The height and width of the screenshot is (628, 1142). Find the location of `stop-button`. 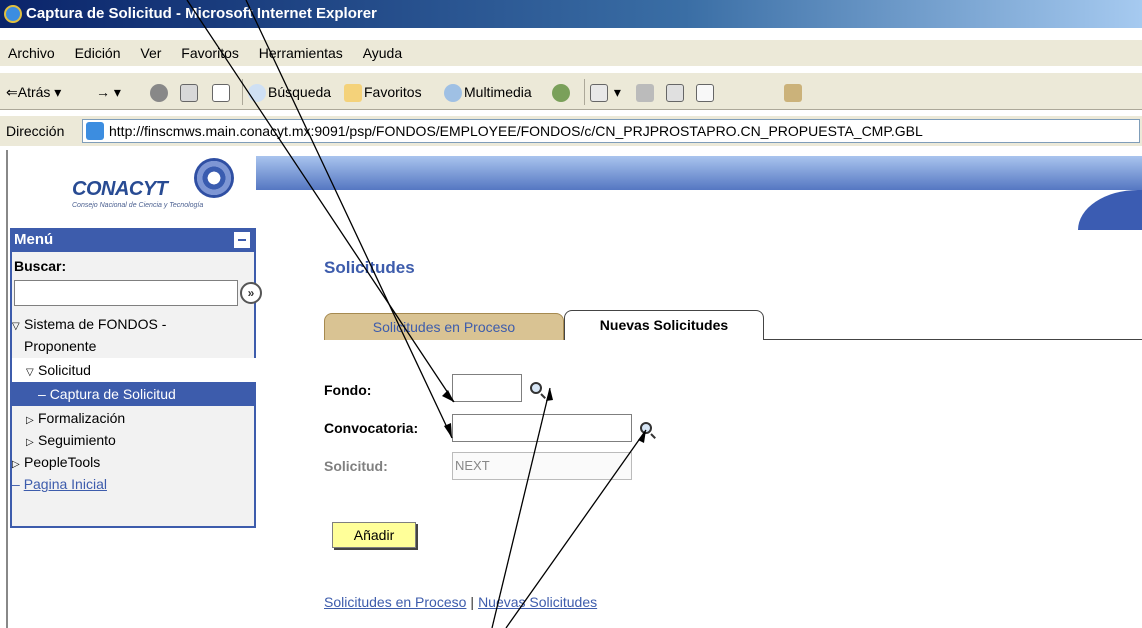

stop-button is located at coordinates (160, 92).